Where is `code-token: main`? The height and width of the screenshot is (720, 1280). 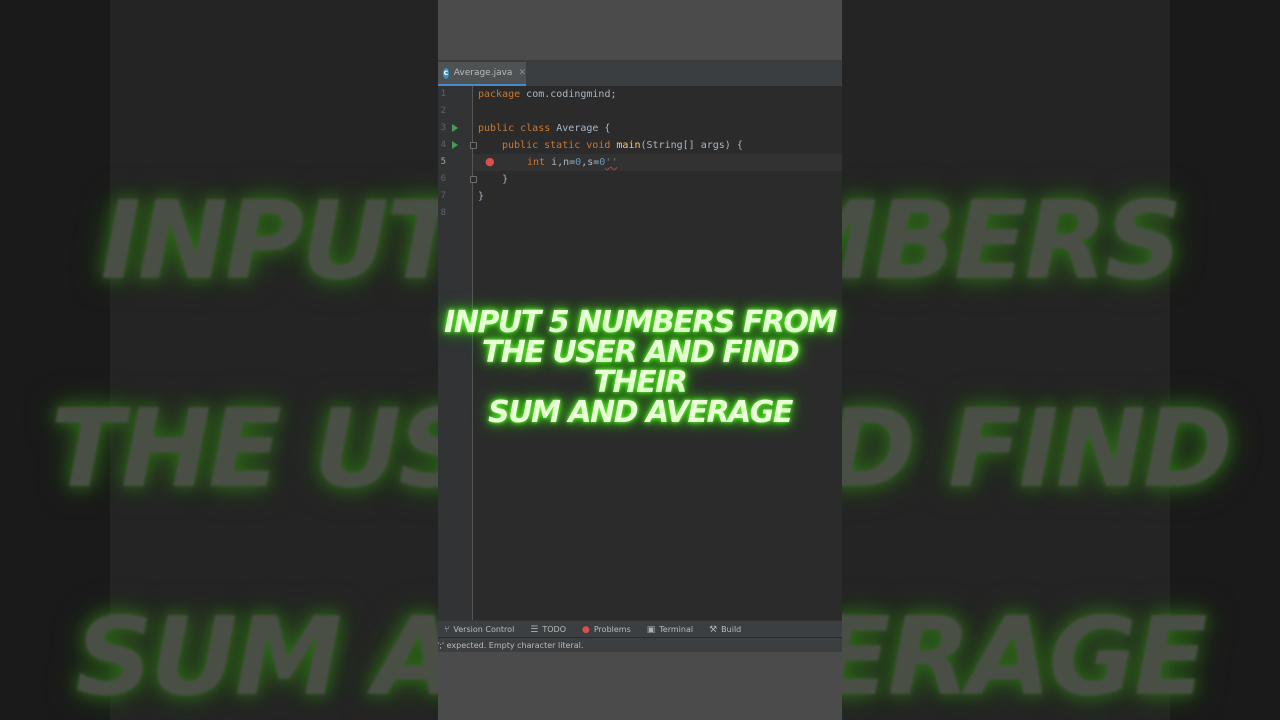 code-token: main is located at coordinates (628, 145).